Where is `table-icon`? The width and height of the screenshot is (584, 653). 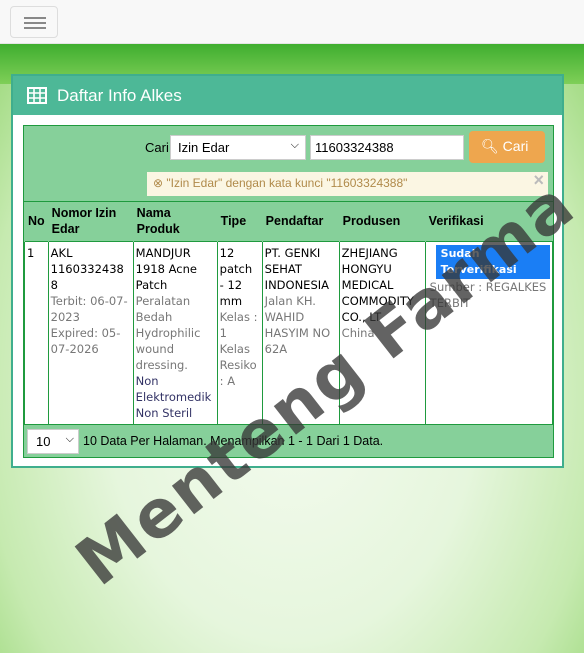
table-icon is located at coordinates (37, 95).